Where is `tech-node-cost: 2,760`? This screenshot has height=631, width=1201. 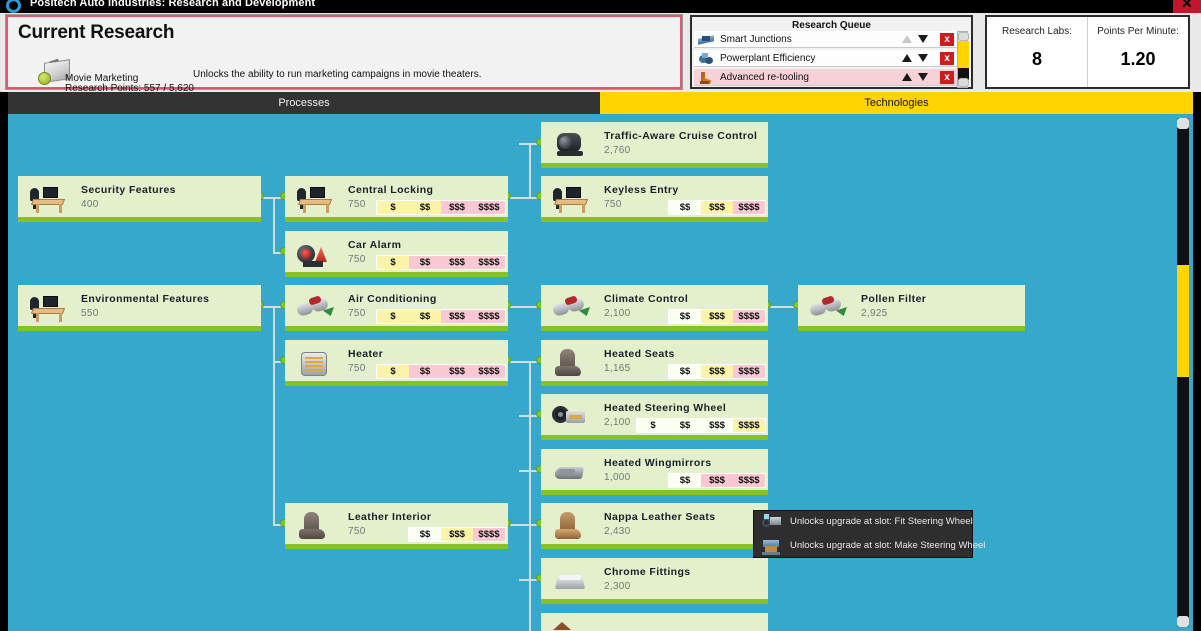
tech-node-cost: 2,760 is located at coordinates (617, 150).